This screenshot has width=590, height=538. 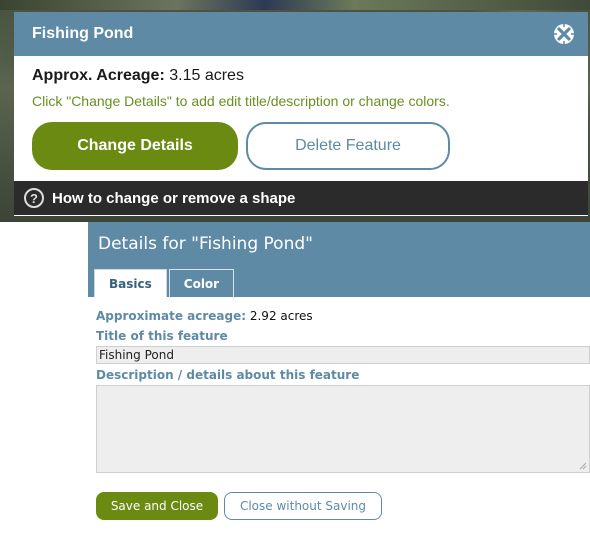 I want to click on help-icon: ?, so click(x=34, y=198).